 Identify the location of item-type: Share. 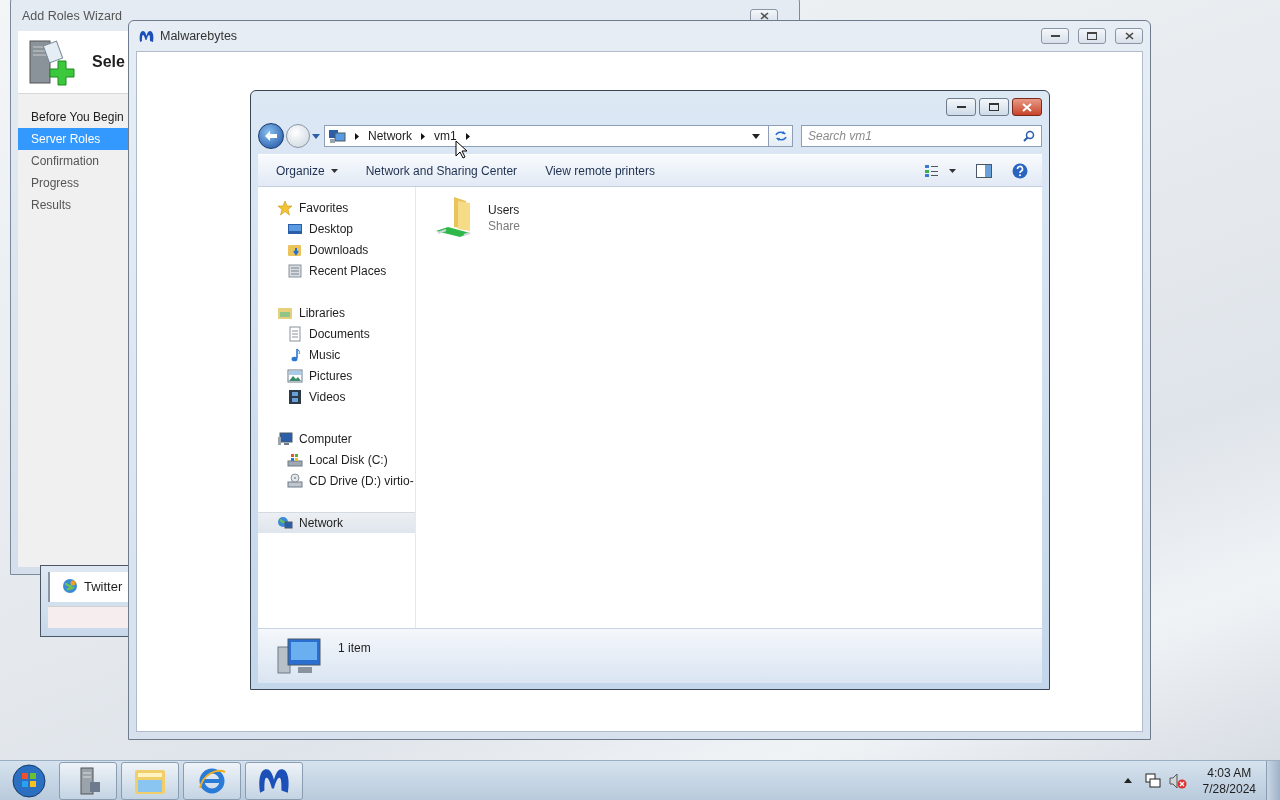
(504, 226).